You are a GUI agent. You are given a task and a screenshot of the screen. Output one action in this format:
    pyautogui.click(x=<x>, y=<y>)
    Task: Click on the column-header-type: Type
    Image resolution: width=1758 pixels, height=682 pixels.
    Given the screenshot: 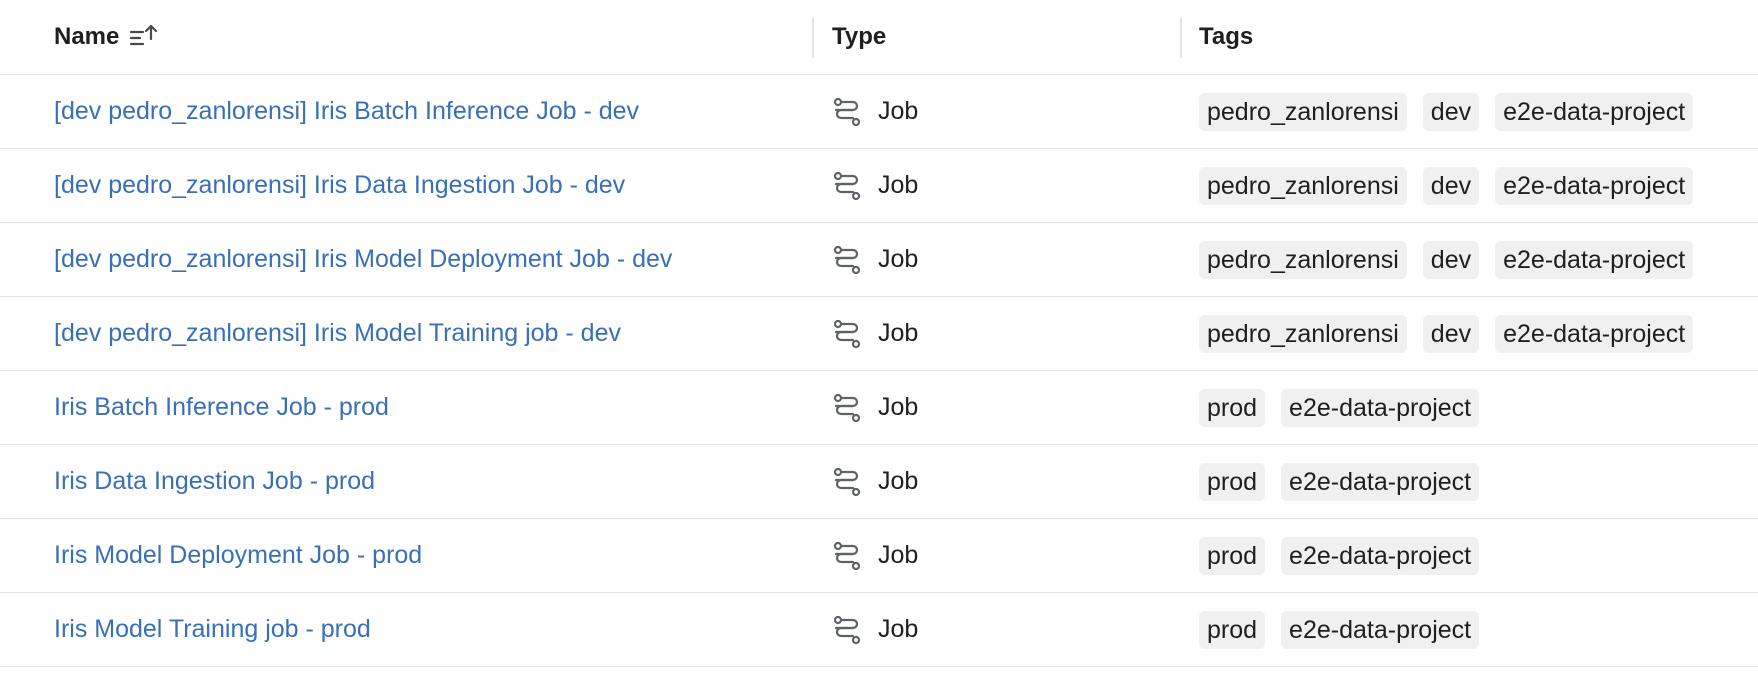 What is the action you would take?
    pyautogui.click(x=859, y=37)
    